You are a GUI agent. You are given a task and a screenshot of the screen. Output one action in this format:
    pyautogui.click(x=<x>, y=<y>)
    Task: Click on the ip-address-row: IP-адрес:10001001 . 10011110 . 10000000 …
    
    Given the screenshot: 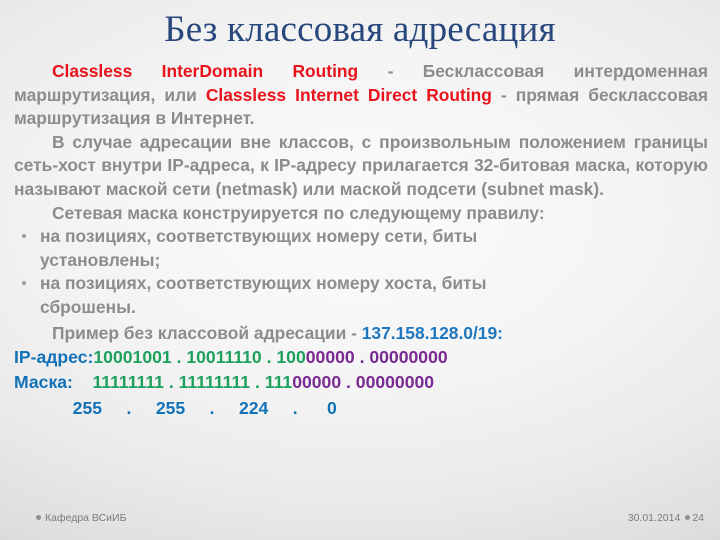 What is the action you would take?
    pyautogui.click(x=361, y=357)
    